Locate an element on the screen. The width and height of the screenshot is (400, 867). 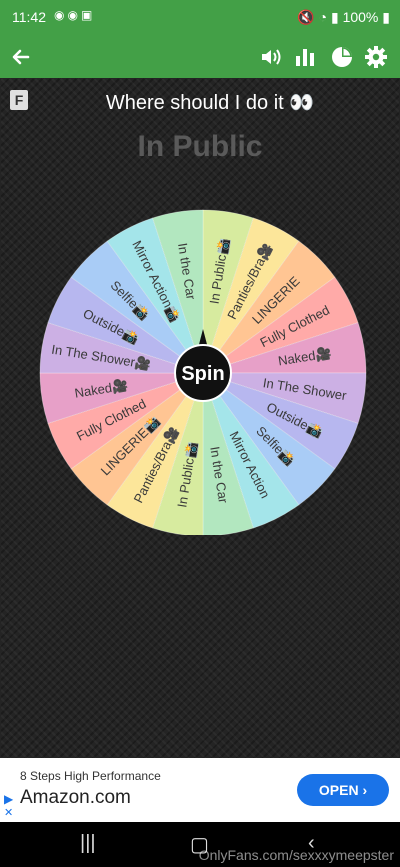
notification-icons: ◉◉▣ is located at coordinates (75, 15).